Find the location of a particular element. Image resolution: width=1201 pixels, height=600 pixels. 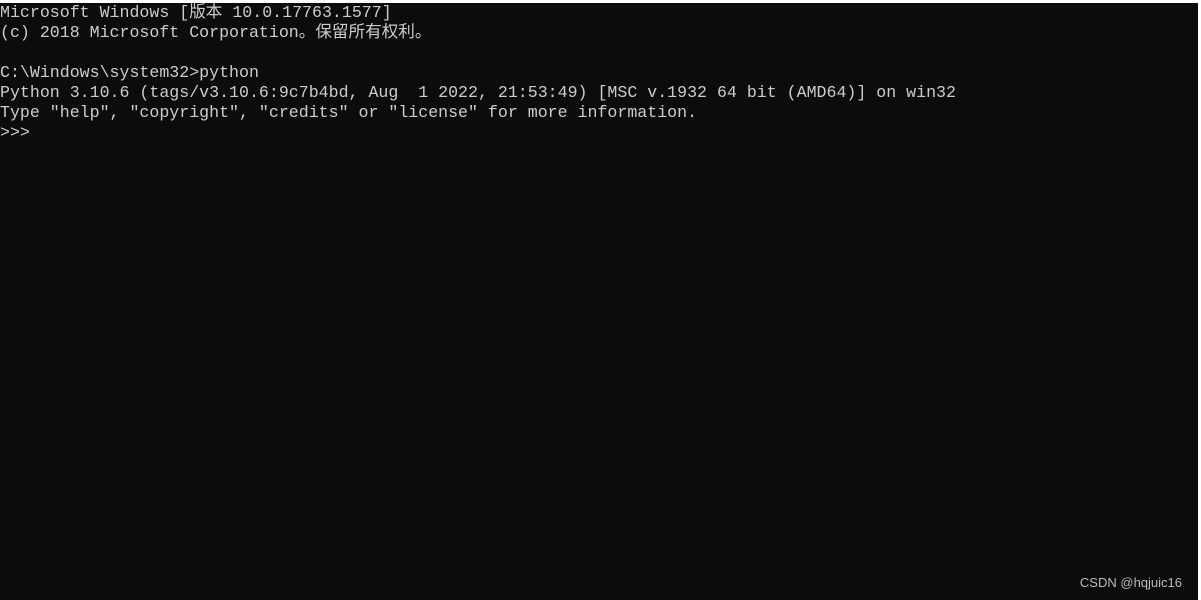

console-line: (c) 2018 Microsoft Corporation。保留所有权利。 is located at coordinates (216, 32).